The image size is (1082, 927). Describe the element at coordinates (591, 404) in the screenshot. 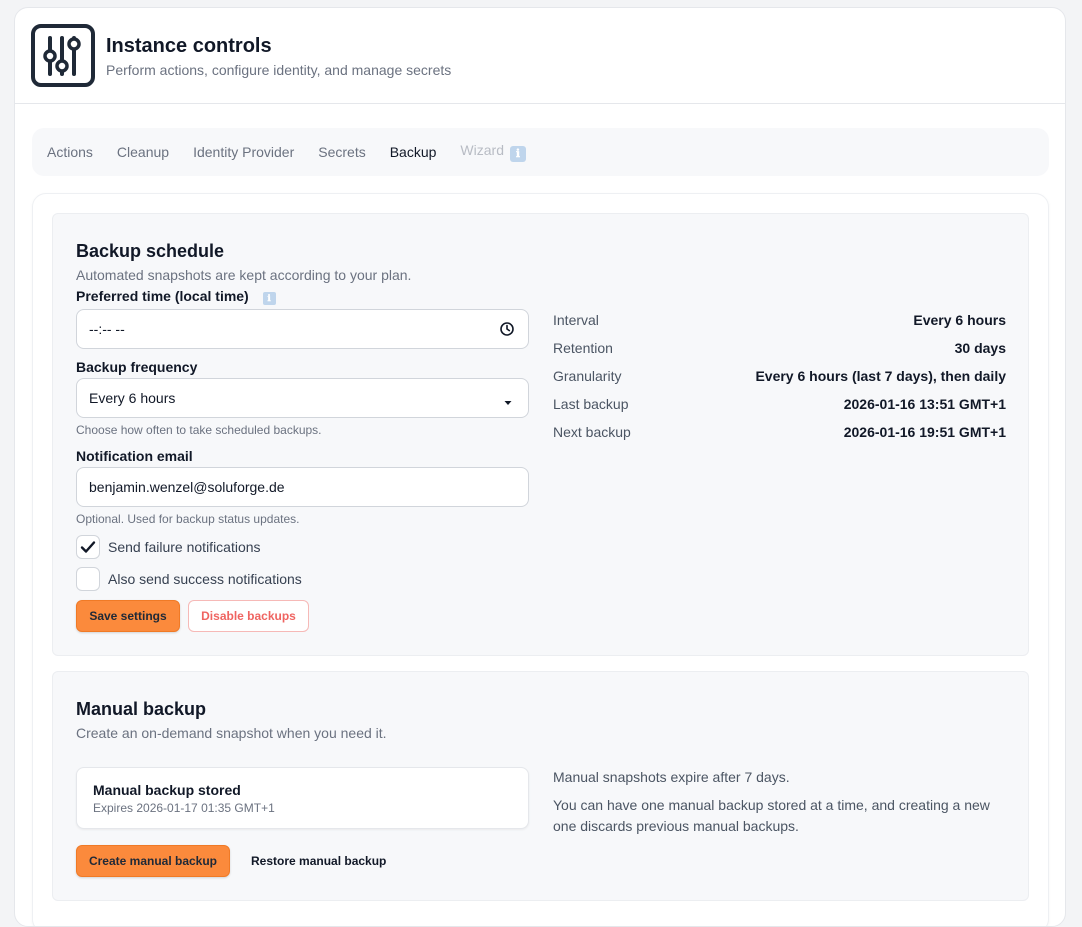

I see `summary-key: Last backup` at that location.